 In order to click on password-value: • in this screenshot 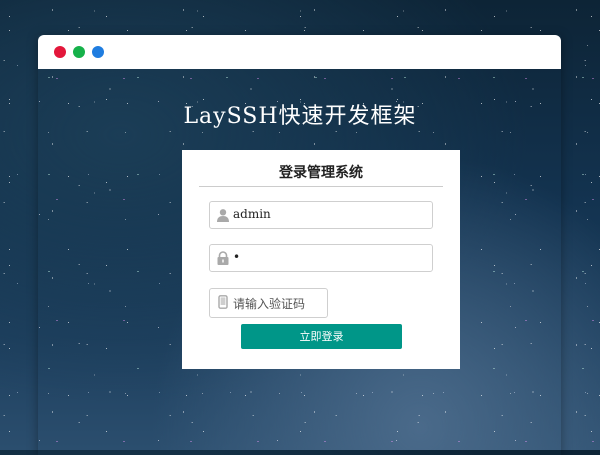, I will do `click(237, 257)`.